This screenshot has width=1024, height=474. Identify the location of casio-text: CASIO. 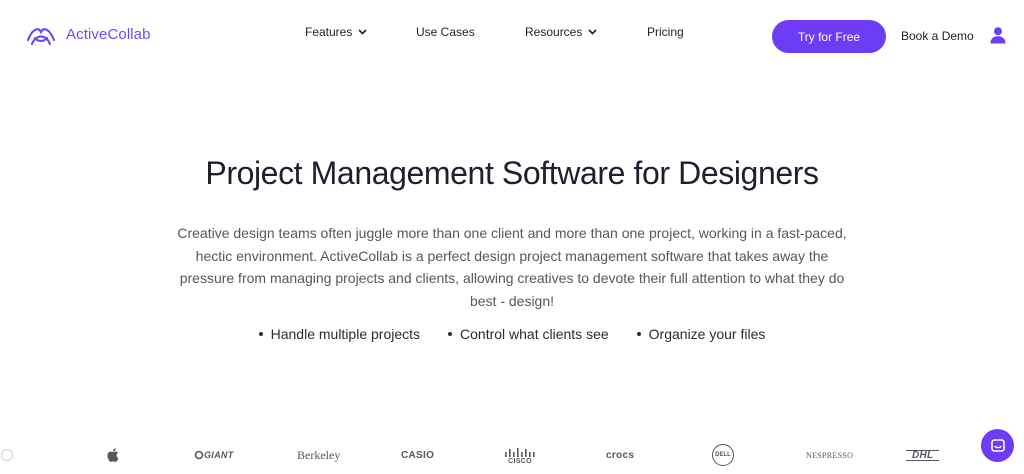
(418, 455).